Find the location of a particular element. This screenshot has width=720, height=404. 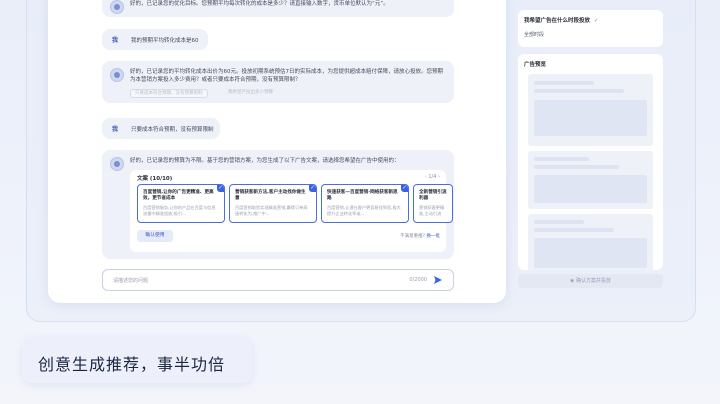

copy-pager: ‹ 1/4 › is located at coordinates (432, 177).